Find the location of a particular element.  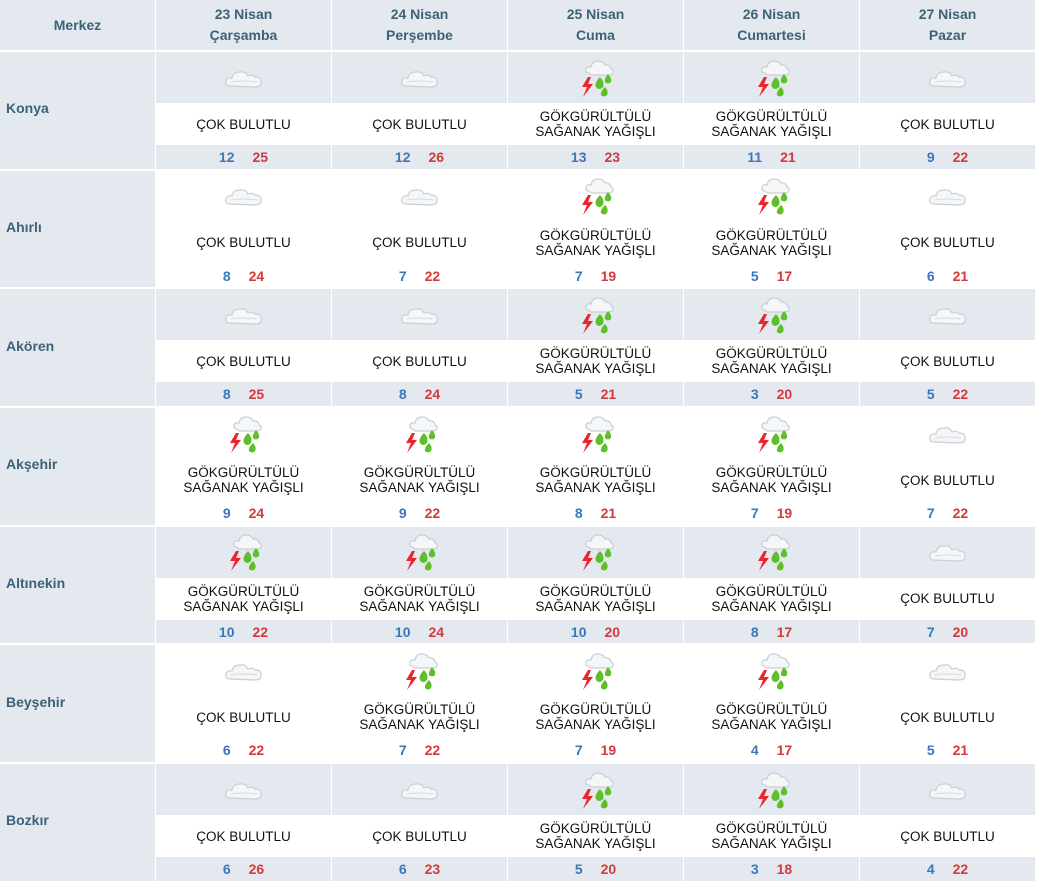

forecast-cell: GÖKGÜRÜLTÜLÜ SAĞANAK YAĞIŞLI 13 23 is located at coordinates (596, 111).